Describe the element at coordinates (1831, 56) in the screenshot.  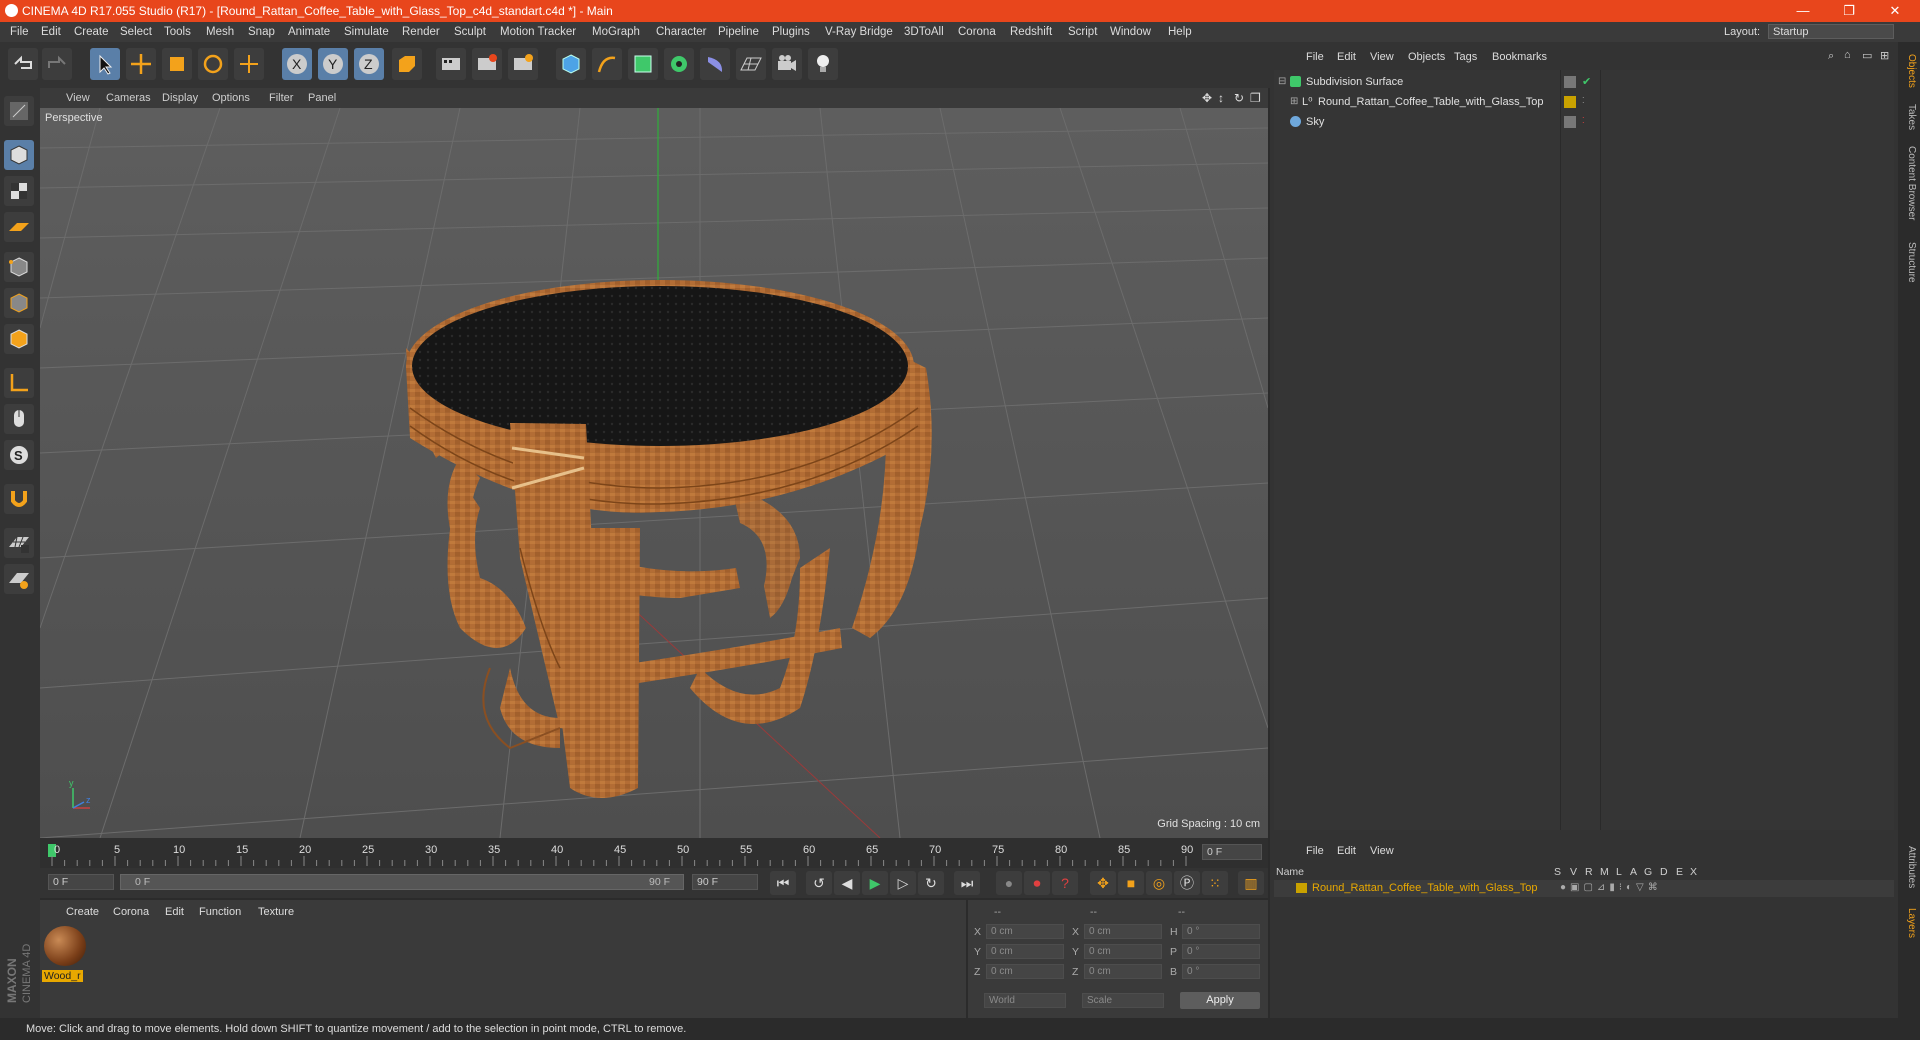
I see `search-icon: ⌕` at that location.